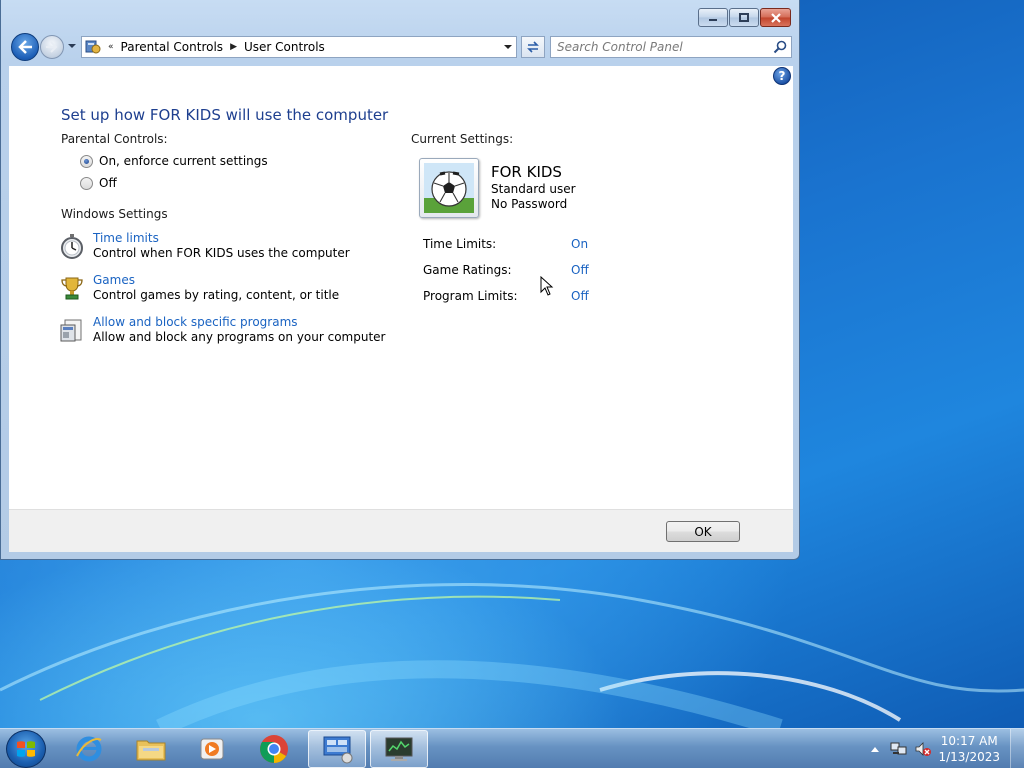  What do you see at coordinates (875, 749) in the screenshot?
I see `show-hidden-icons-icon` at bounding box center [875, 749].